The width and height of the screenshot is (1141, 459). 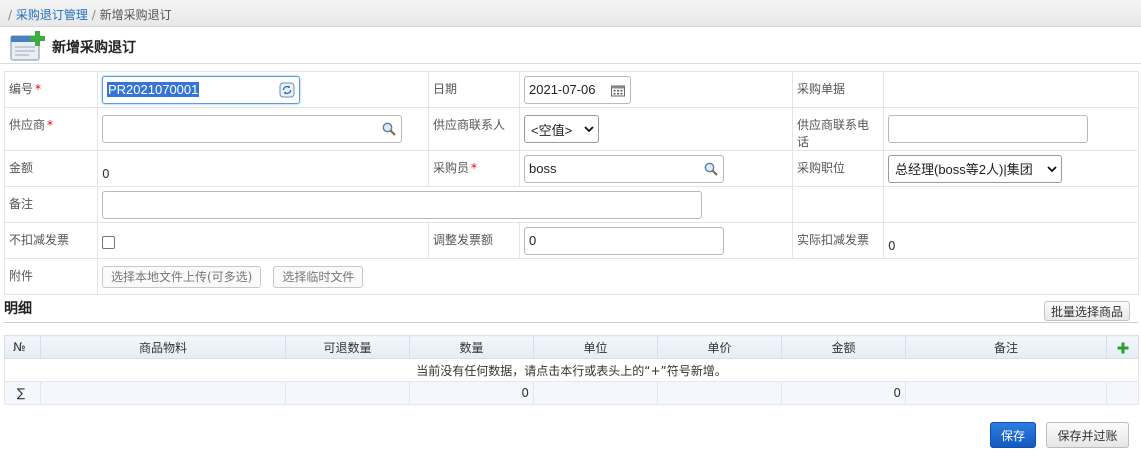 What do you see at coordinates (106, 173) in the screenshot?
I see `amount-value: 0` at bounding box center [106, 173].